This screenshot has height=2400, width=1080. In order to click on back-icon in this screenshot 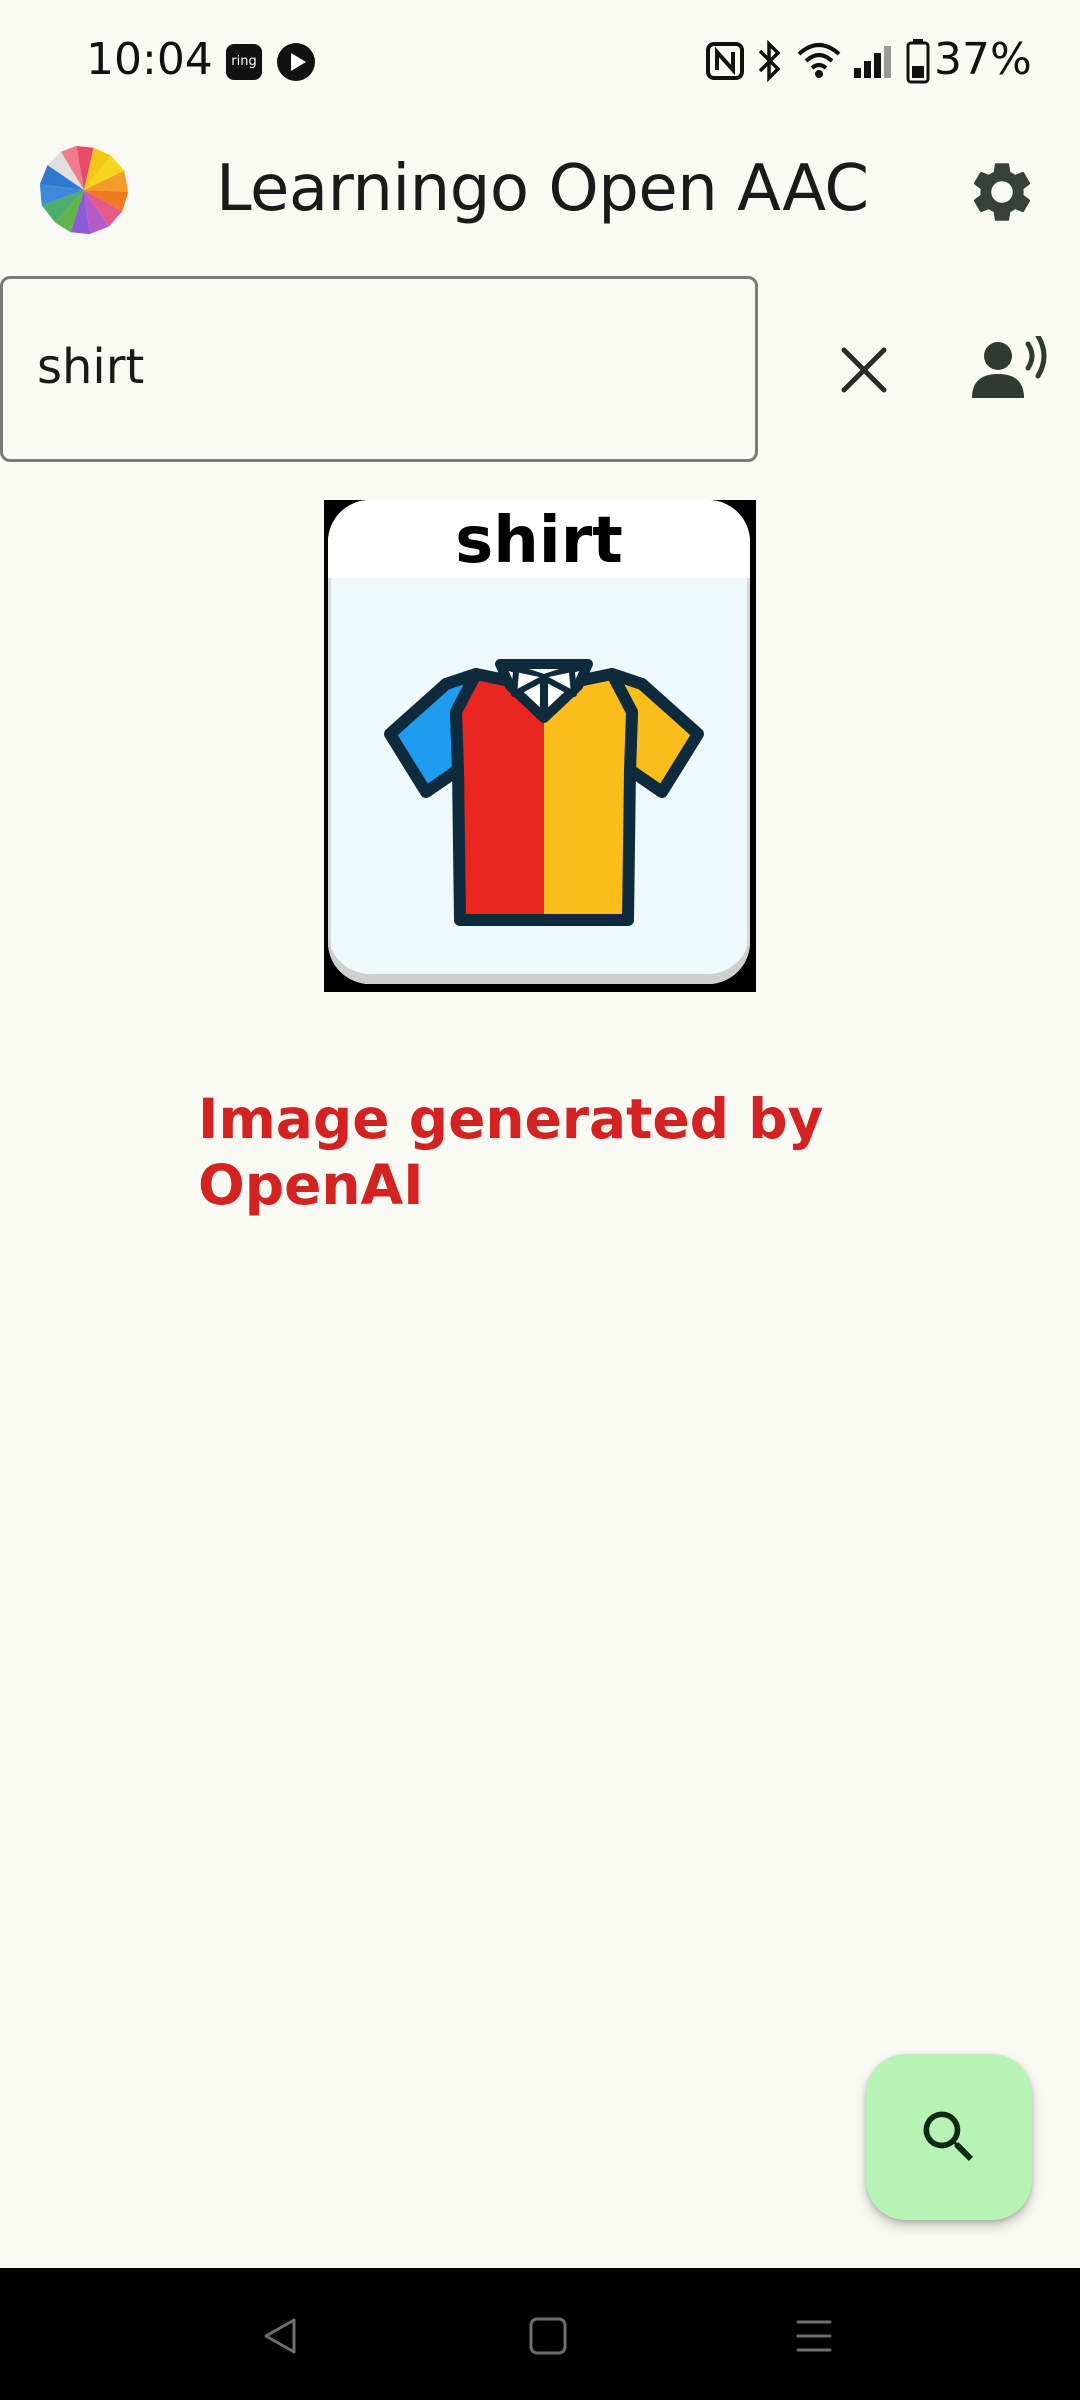, I will do `click(280, 2336)`.